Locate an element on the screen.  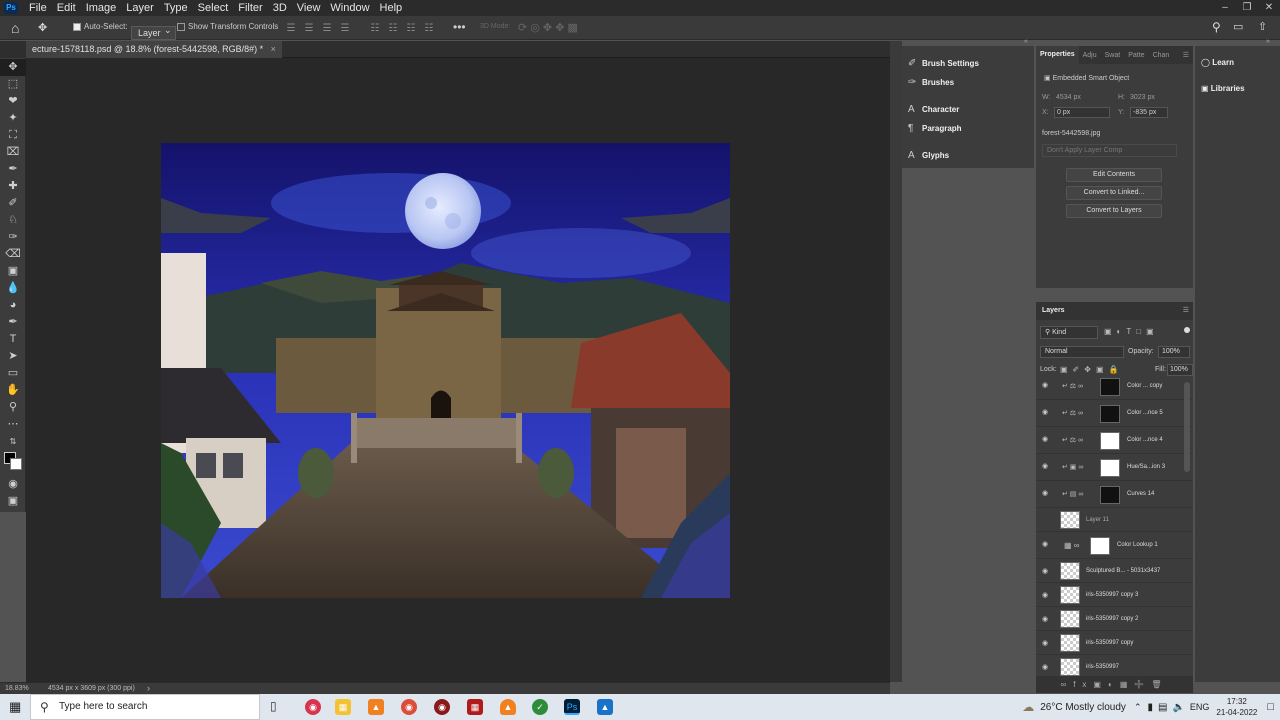
character-panel-button: A Character is located at coordinates (933, 109).